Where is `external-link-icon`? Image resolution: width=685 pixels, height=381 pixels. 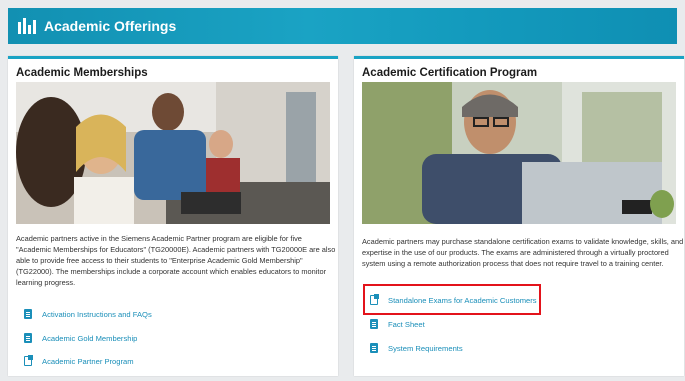 external-link-icon is located at coordinates (28, 360).